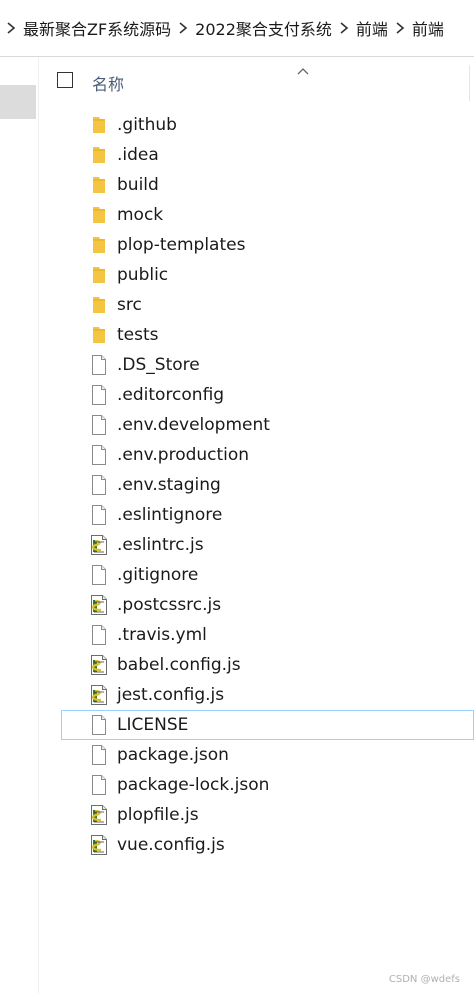  Describe the element at coordinates (256, 455) in the screenshot. I see `file-row-env-production: .env.production` at that location.